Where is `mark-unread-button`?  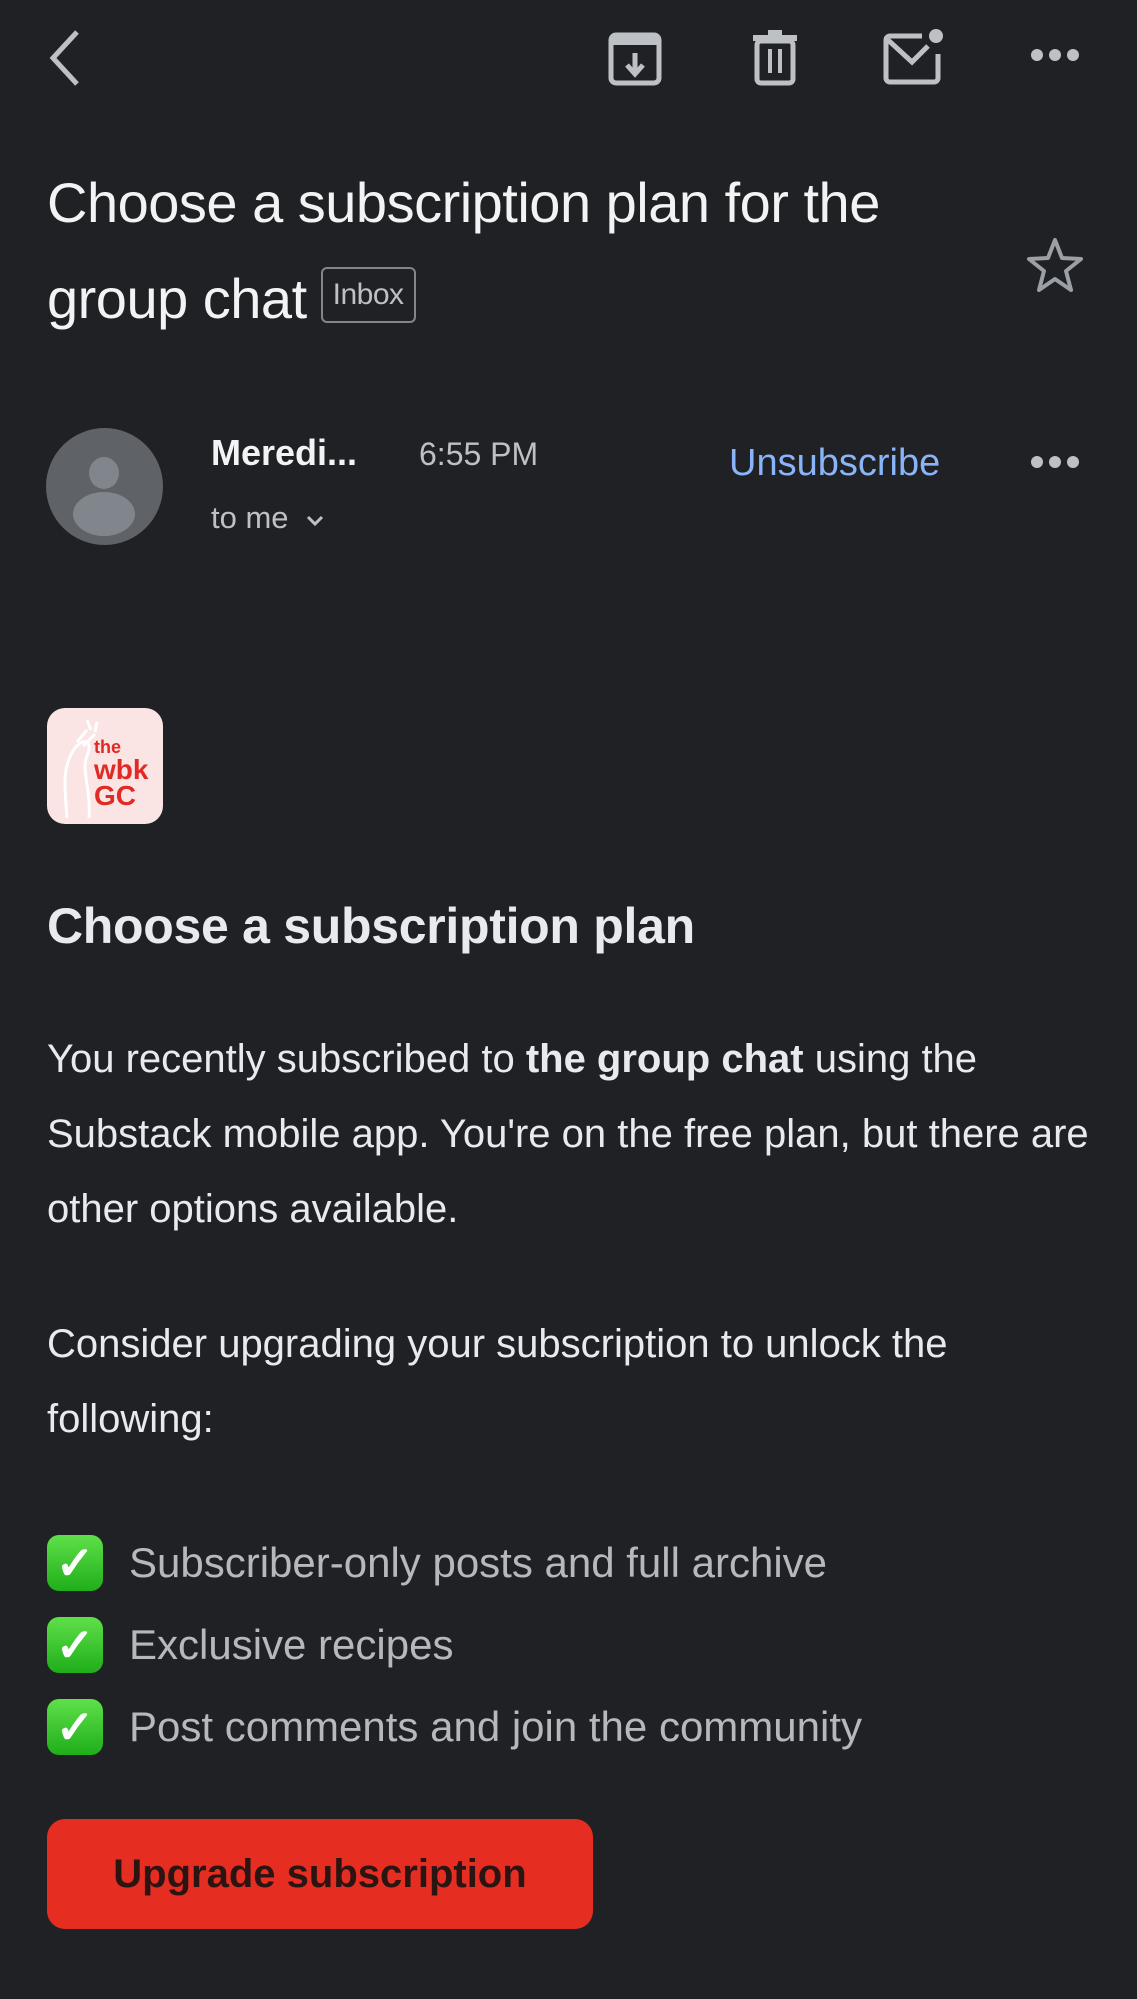 mark-unread-button is located at coordinates (914, 56).